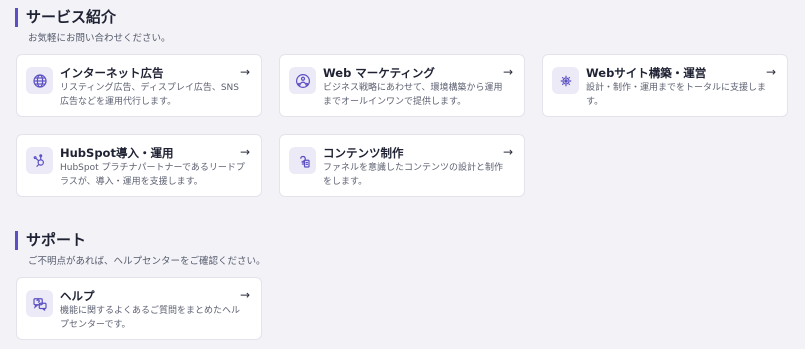 The width and height of the screenshot is (805, 349). Describe the element at coordinates (39, 80) in the screenshot. I see `globe-icon` at that location.